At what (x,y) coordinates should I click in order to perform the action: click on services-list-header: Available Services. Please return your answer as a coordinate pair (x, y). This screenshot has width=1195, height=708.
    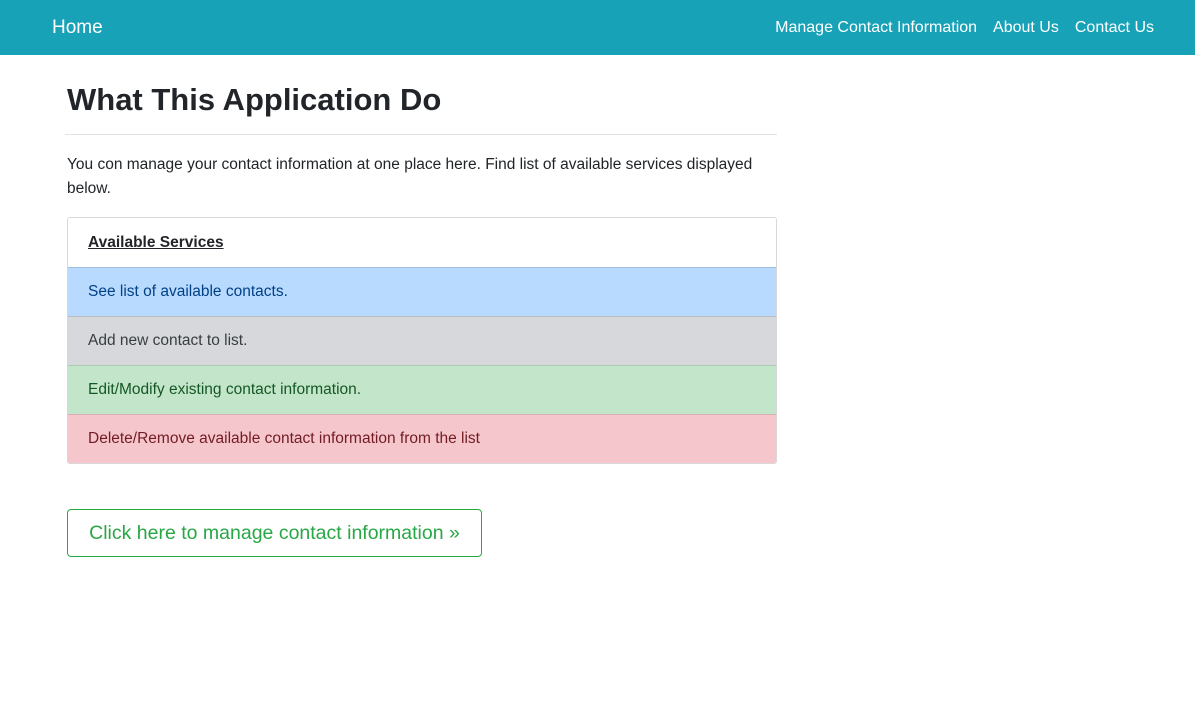
    Looking at the image, I should click on (422, 242).